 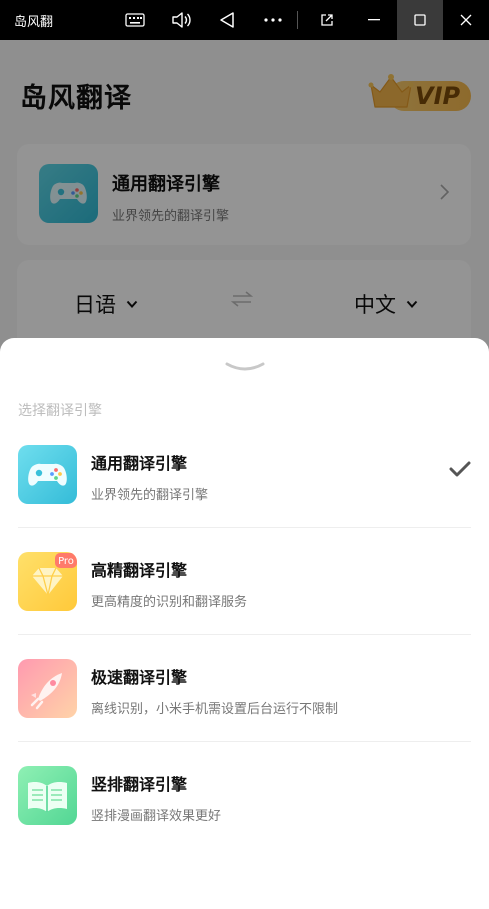 What do you see at coordinates (327, 20) in the screenshot?
I see `external-icon` at bounding box center [327, 20].